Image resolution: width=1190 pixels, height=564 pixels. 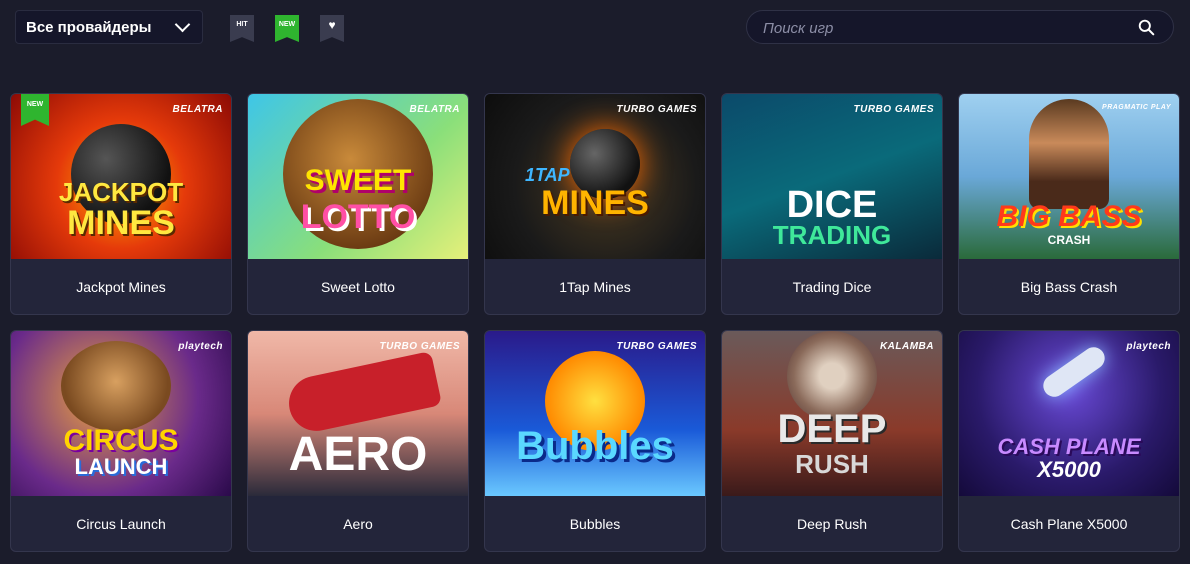 What do you see at coordinates (1069, 413) in the screenshot?
I see `game-thumbnail: playtech CASH PLANE X5000` at bounding box center [1069, 413].